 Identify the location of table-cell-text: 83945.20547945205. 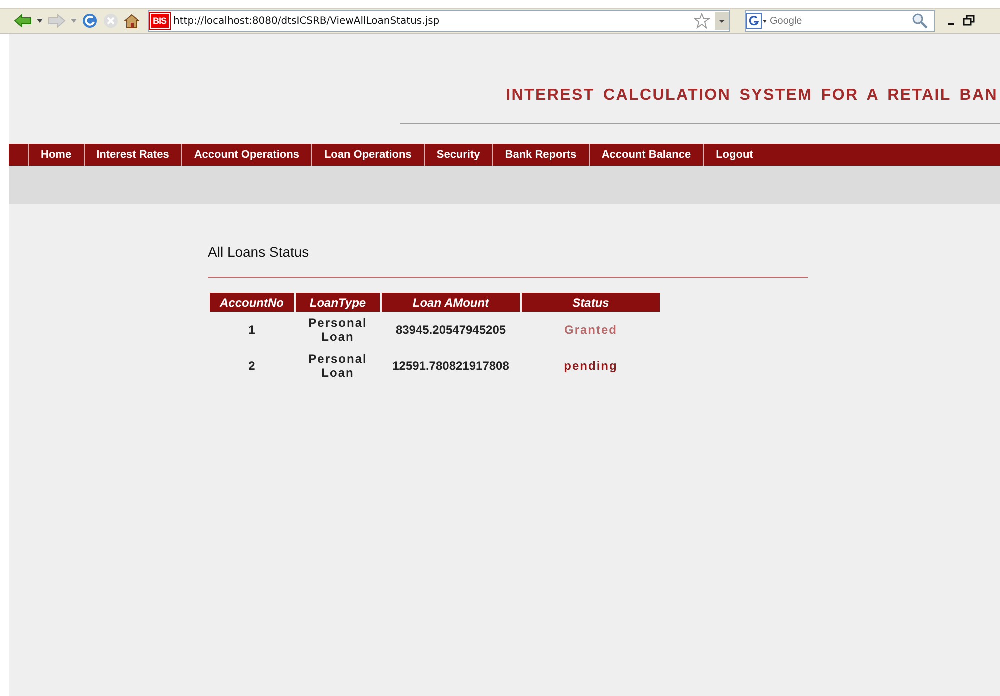
(451, 330).